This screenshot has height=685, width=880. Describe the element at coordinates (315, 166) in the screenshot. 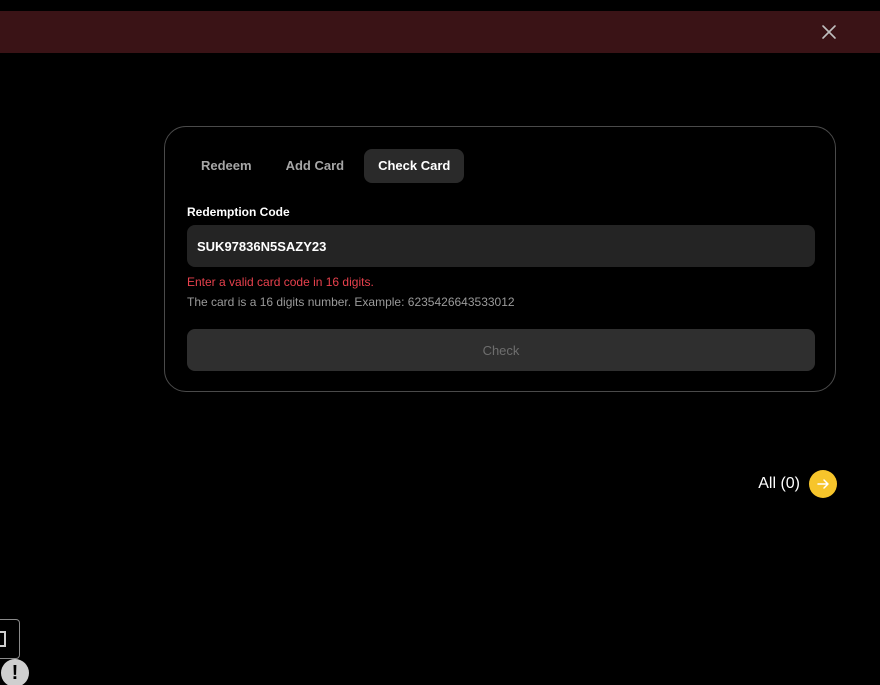

I see `tab-add-card: Add Card` at that location.